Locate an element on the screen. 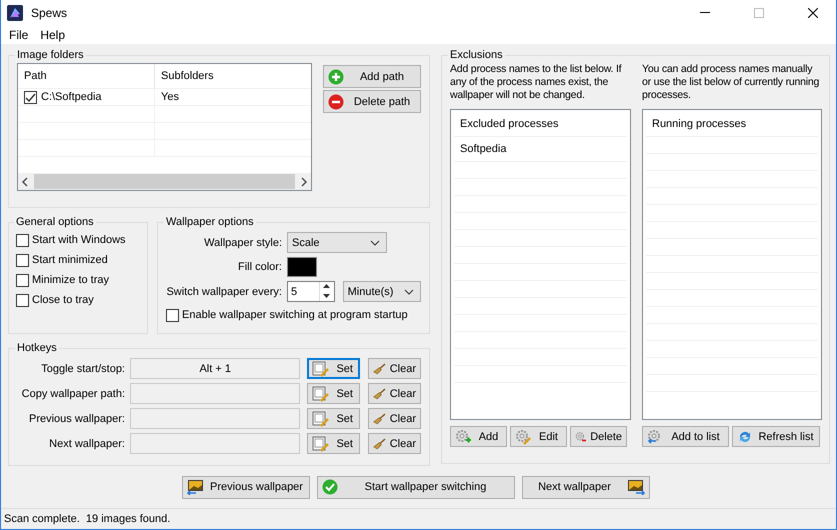  plus-icon is located at coordinates (336, 76).